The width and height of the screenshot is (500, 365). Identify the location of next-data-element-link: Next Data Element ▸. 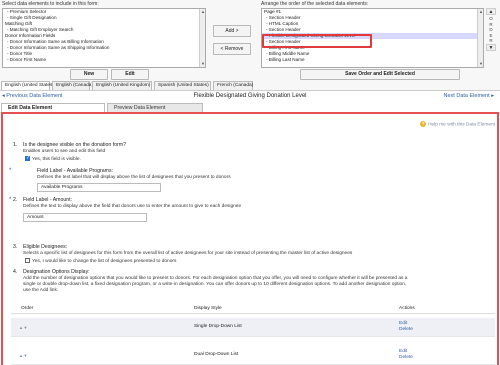
(469, 96).